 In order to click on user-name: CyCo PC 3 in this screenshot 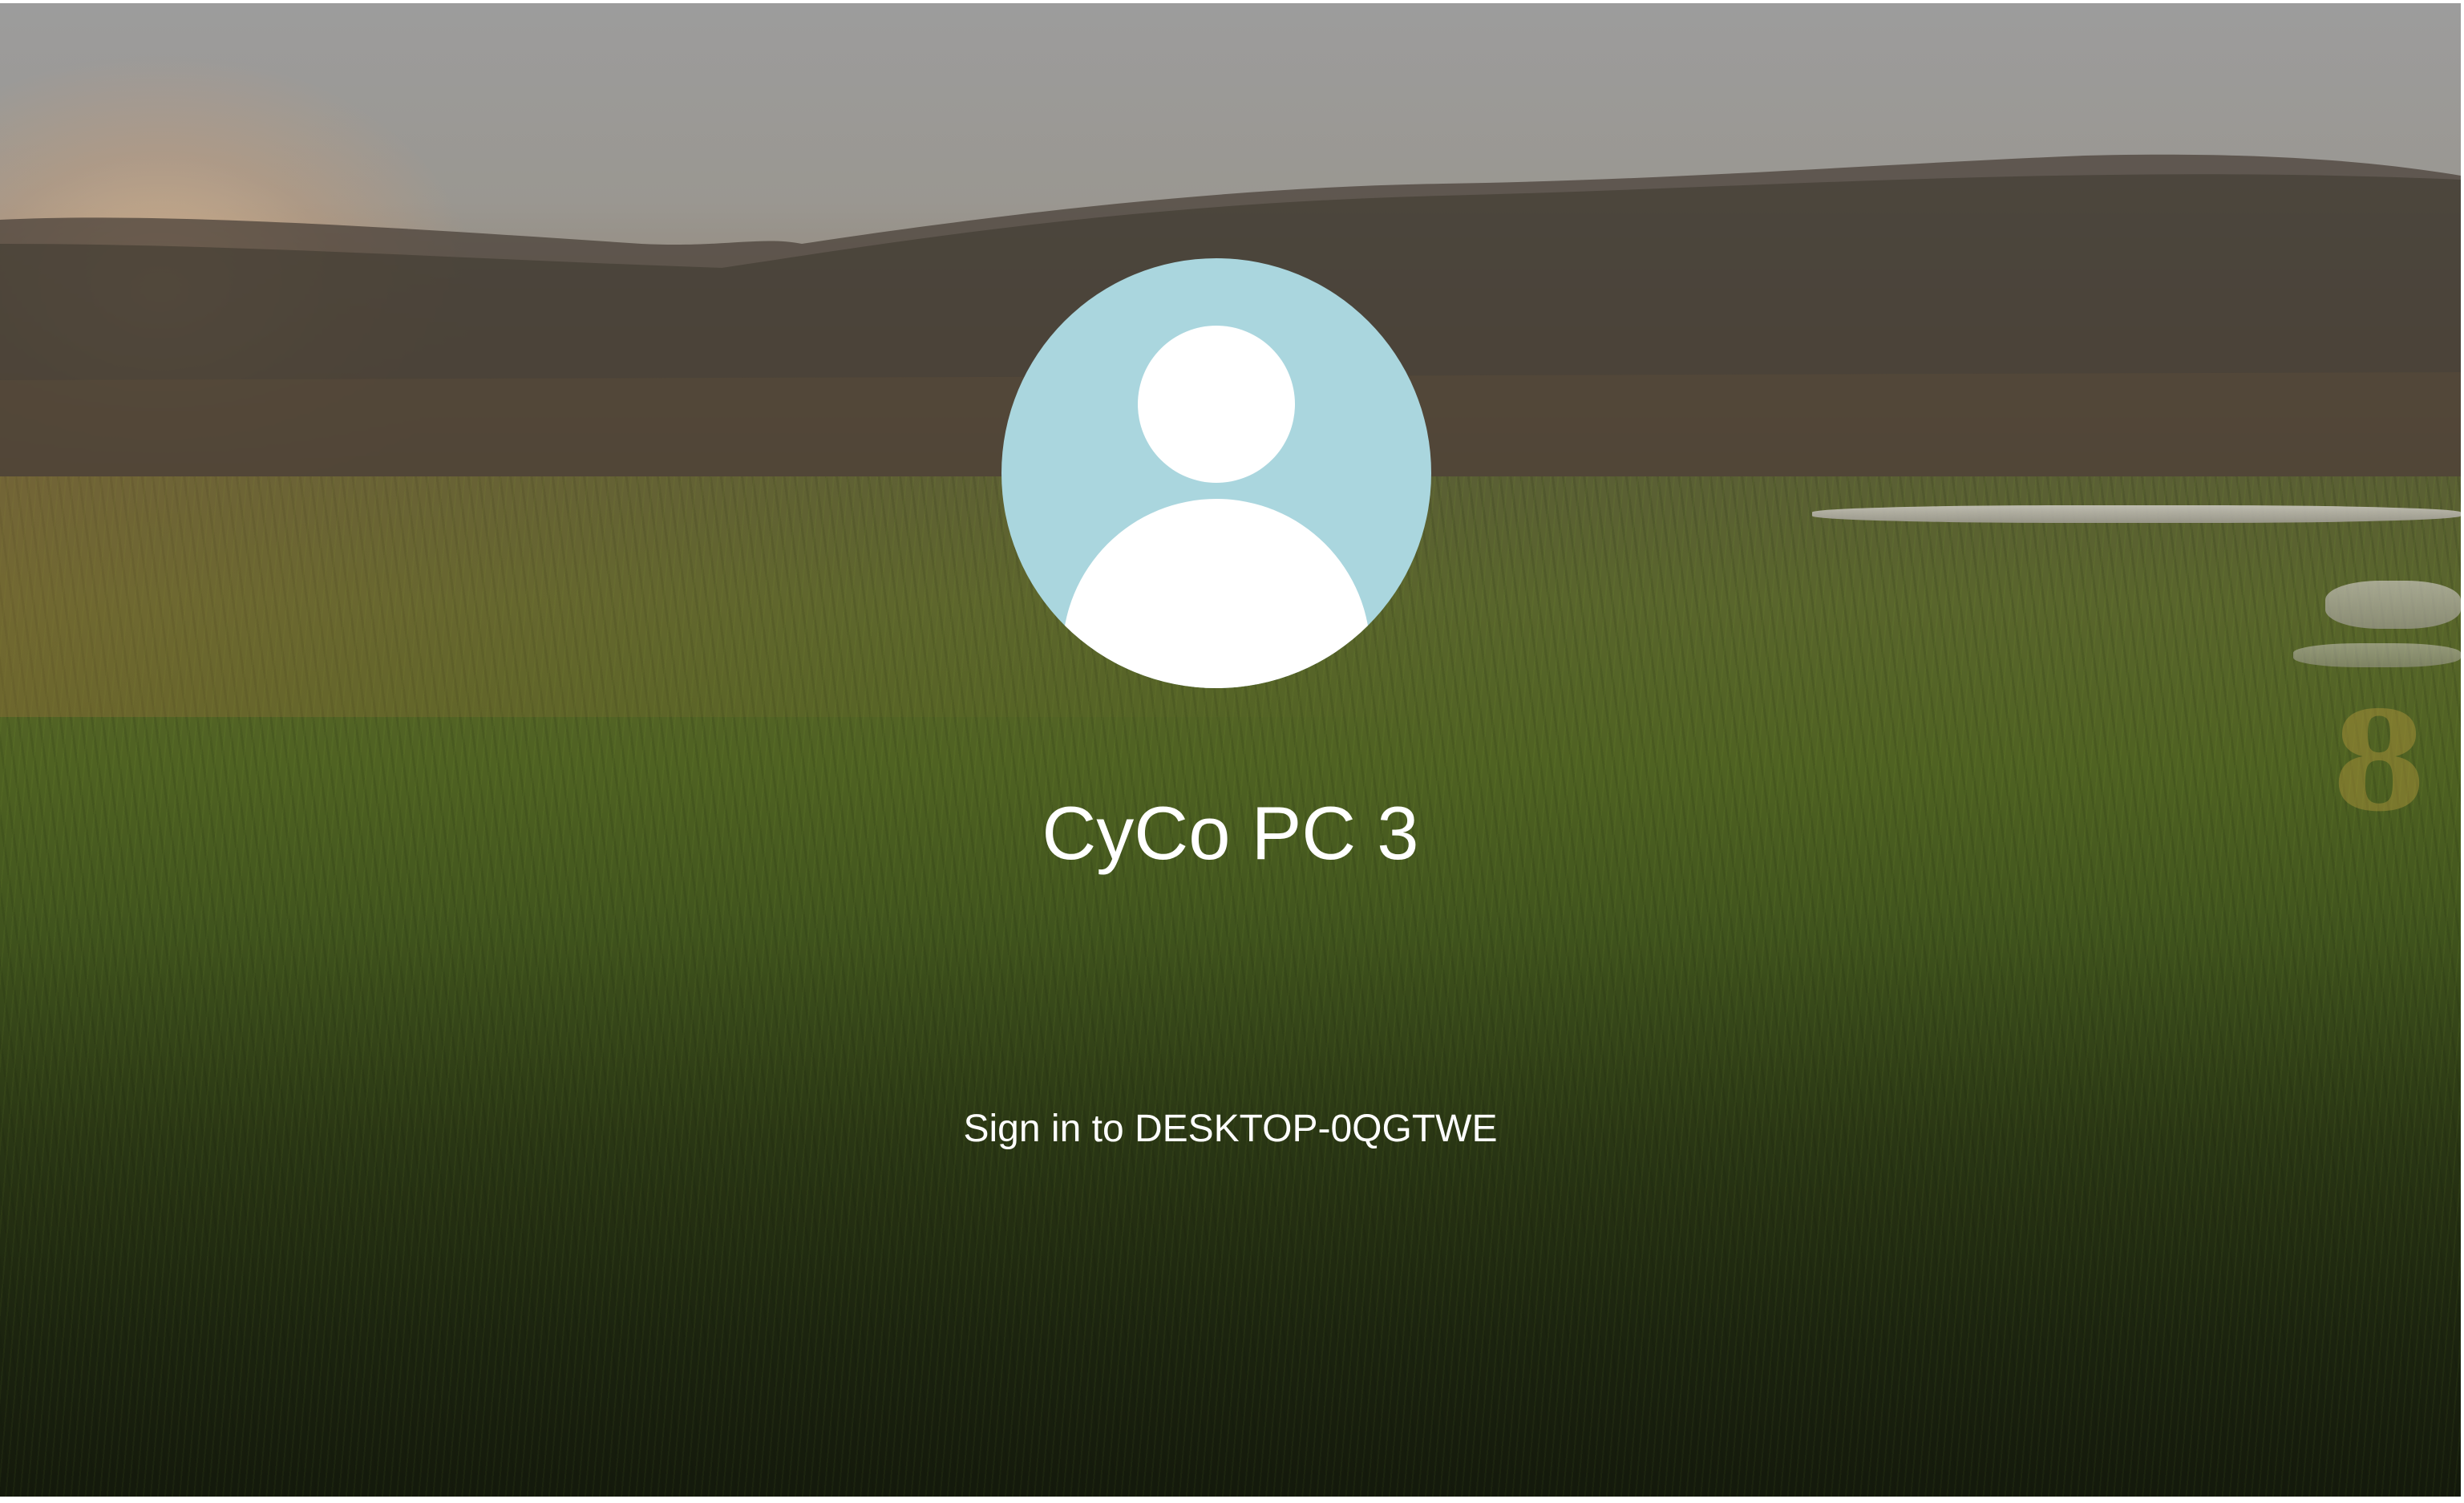, I will do `click(1230, 833)`.